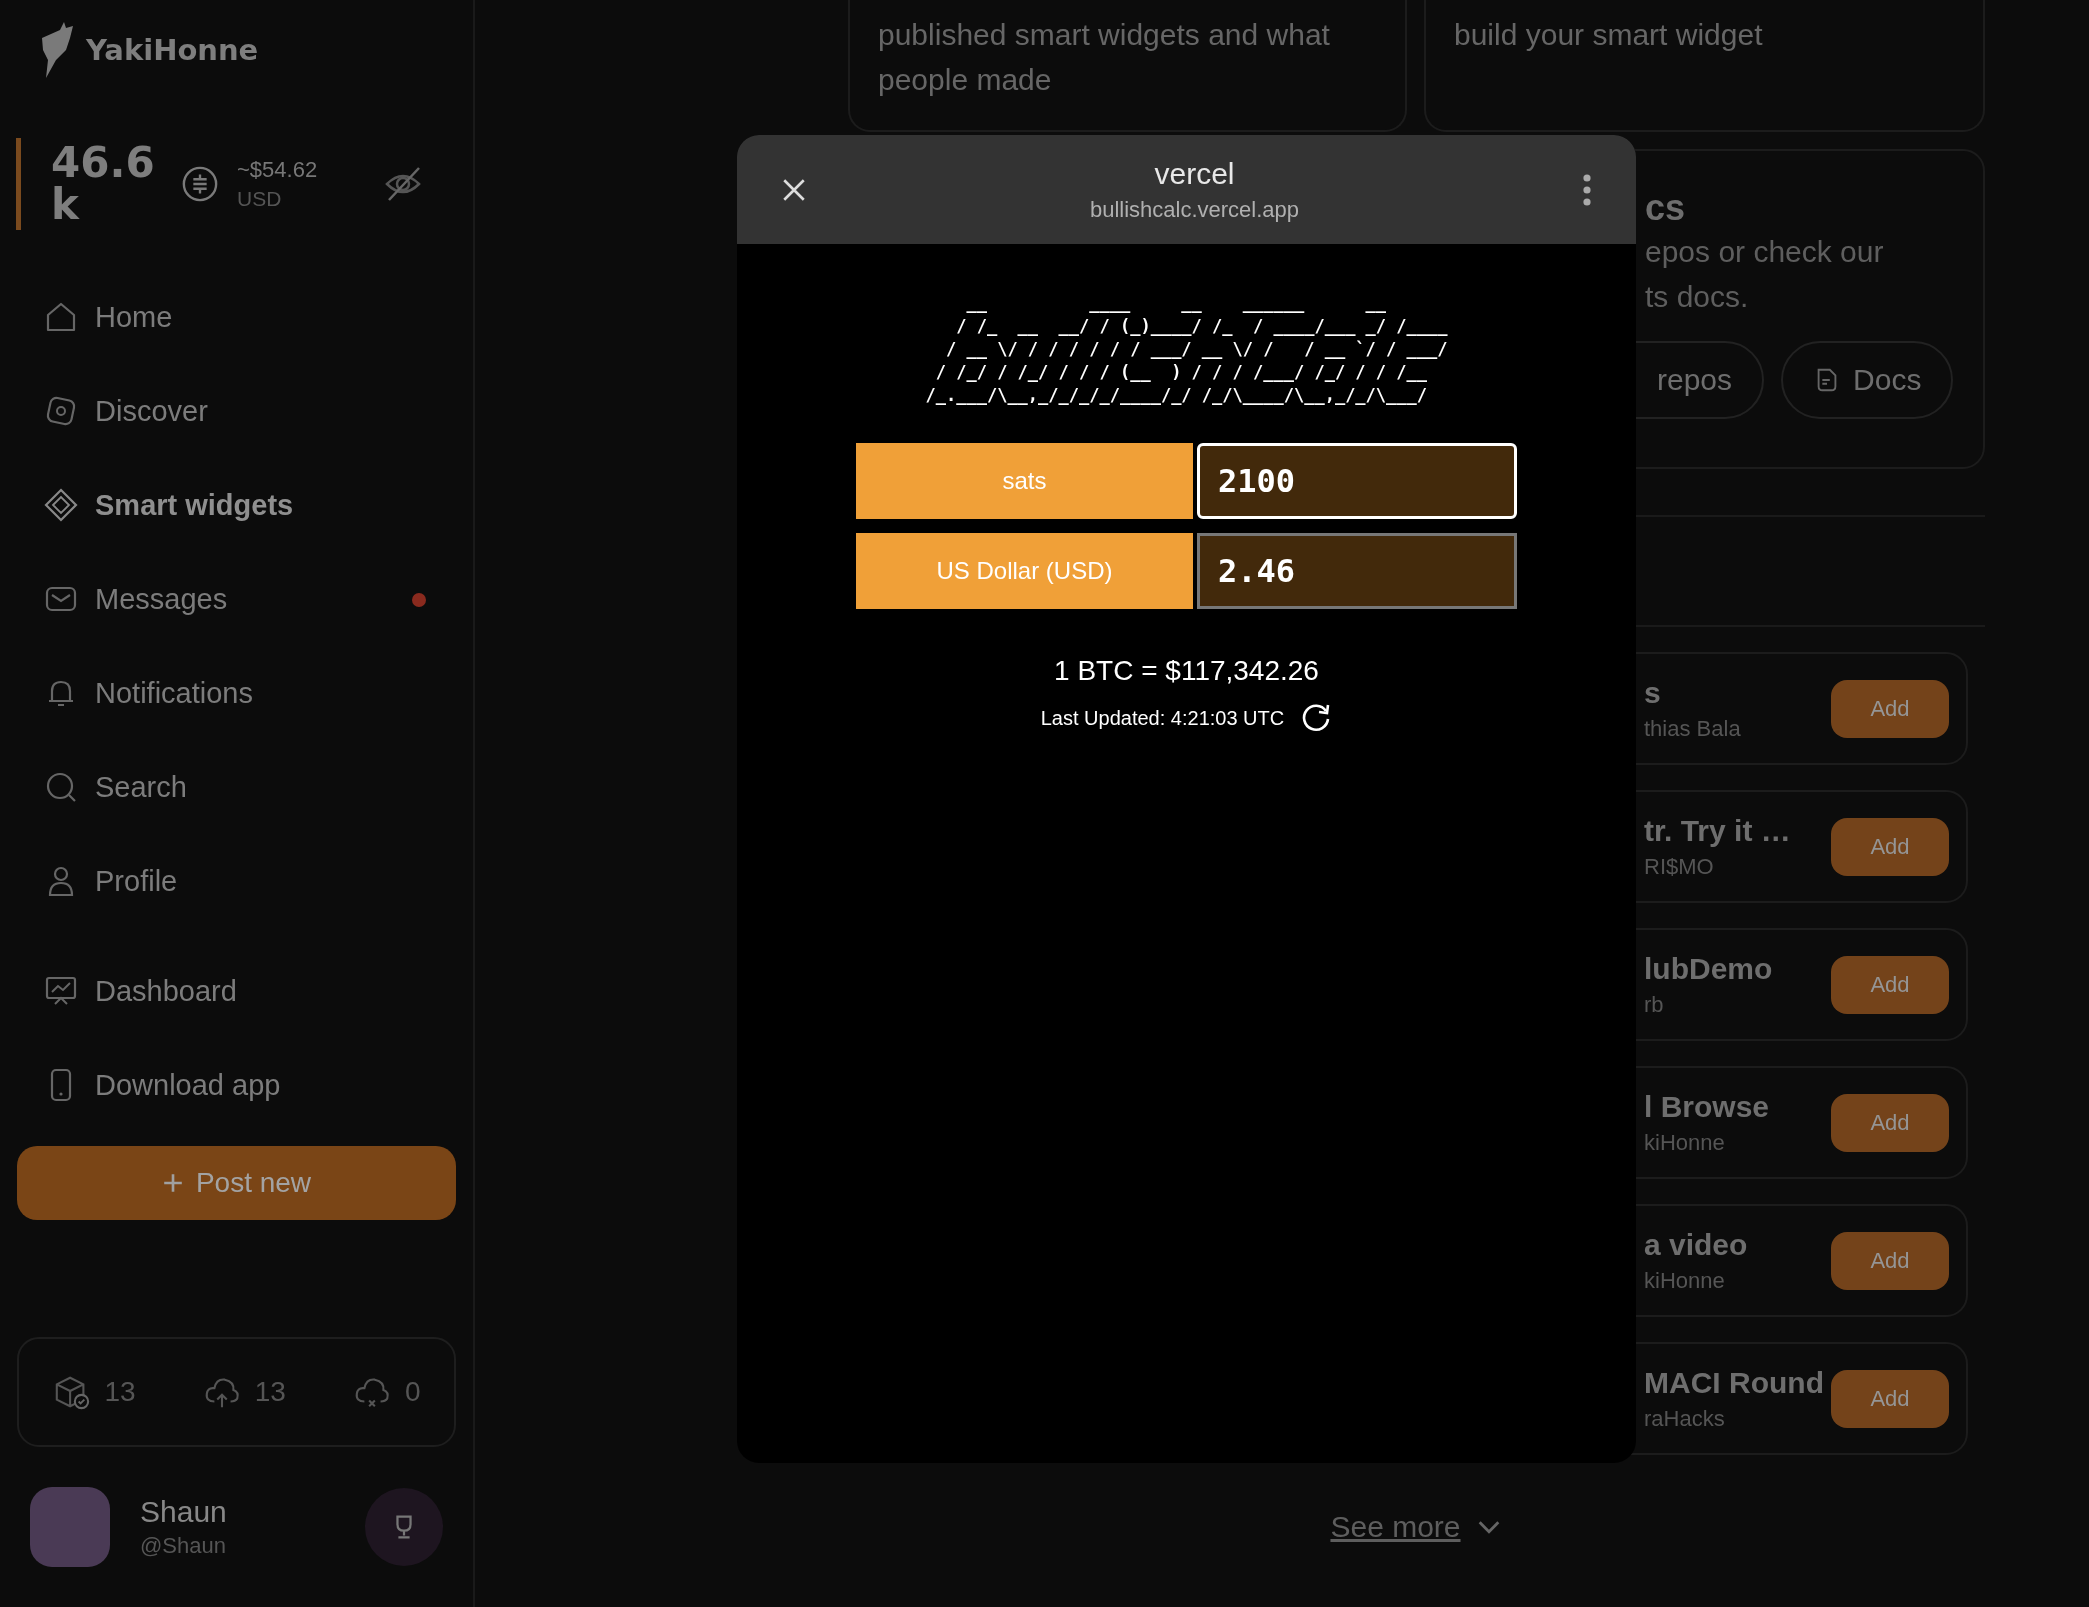 This screenshot has height=1607, width=2089. I want to click on amount-input: 2100, so click(1357, 481).